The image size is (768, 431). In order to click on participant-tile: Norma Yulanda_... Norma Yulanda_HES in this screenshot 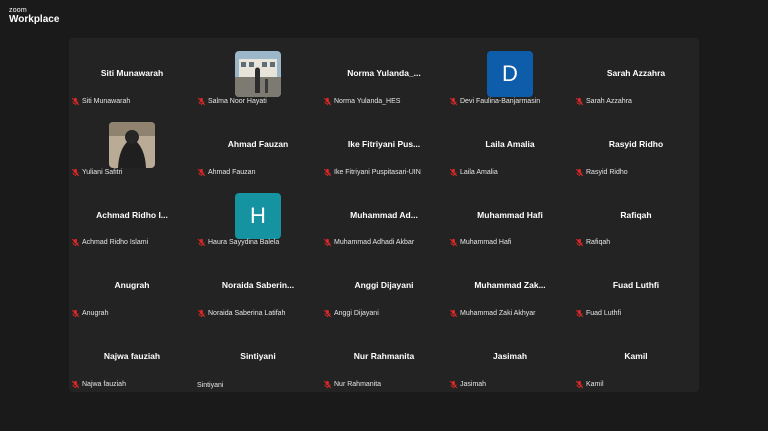, I will do `click(384, 73)`.